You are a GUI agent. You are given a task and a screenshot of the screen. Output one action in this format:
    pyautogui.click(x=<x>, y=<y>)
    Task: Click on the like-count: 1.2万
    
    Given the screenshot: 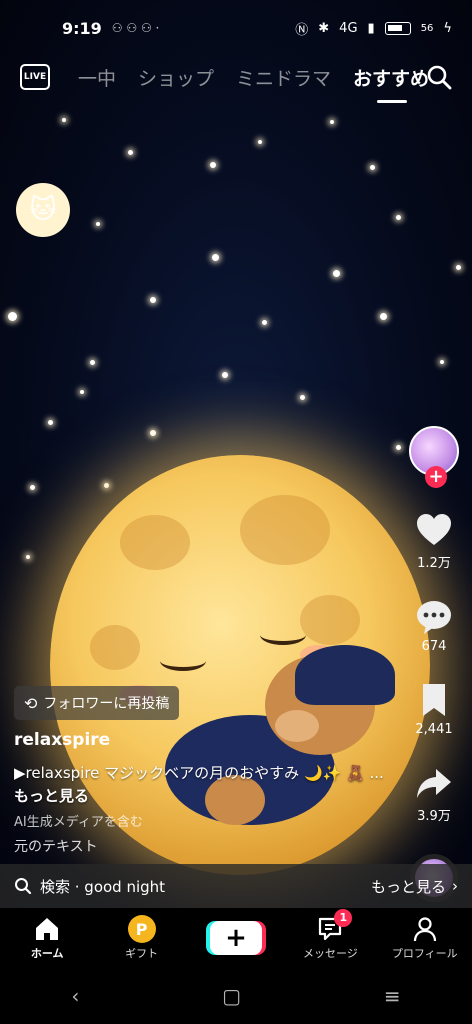 What is the action you would take?
    pyautogui.click(x=434, y=563)
    